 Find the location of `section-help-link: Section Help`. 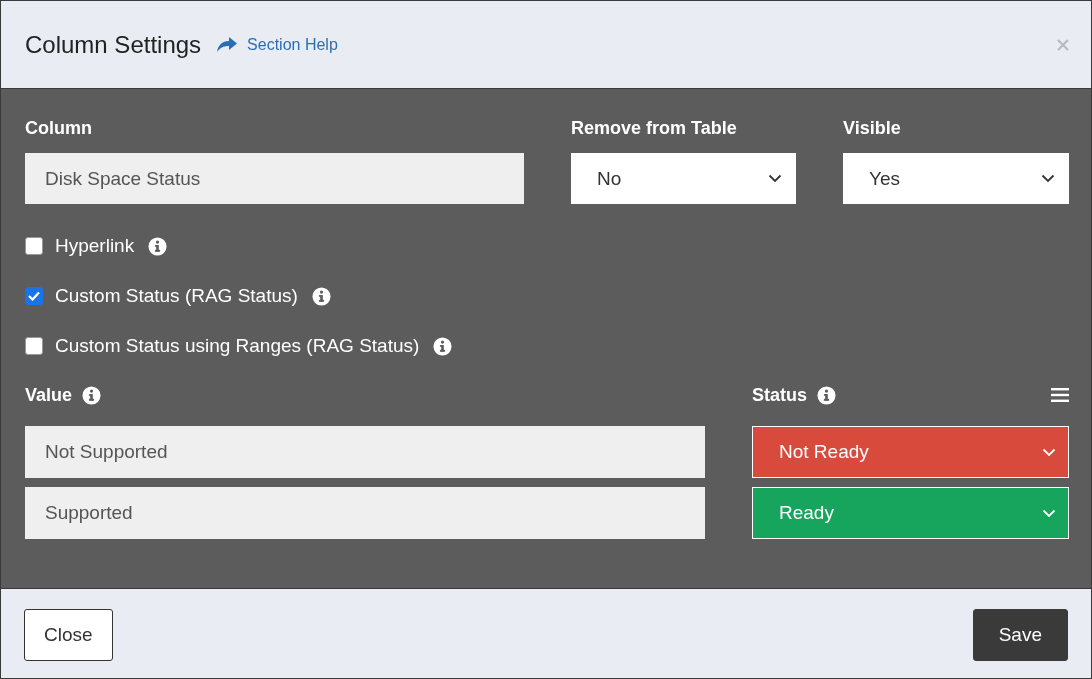

section-help-link: Section Help is located at coordinates (277, 44).